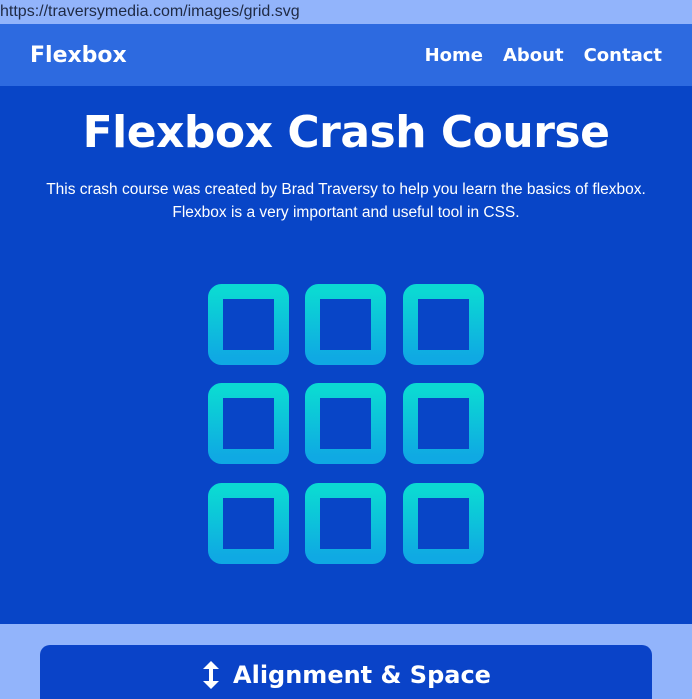 The width and height of the screenshot is (692, 699). What do you see at coordinates (346, 132) in the screenshot?
I see `hero-title: Flexbox Crash Course` at bounding box center [346, 132].